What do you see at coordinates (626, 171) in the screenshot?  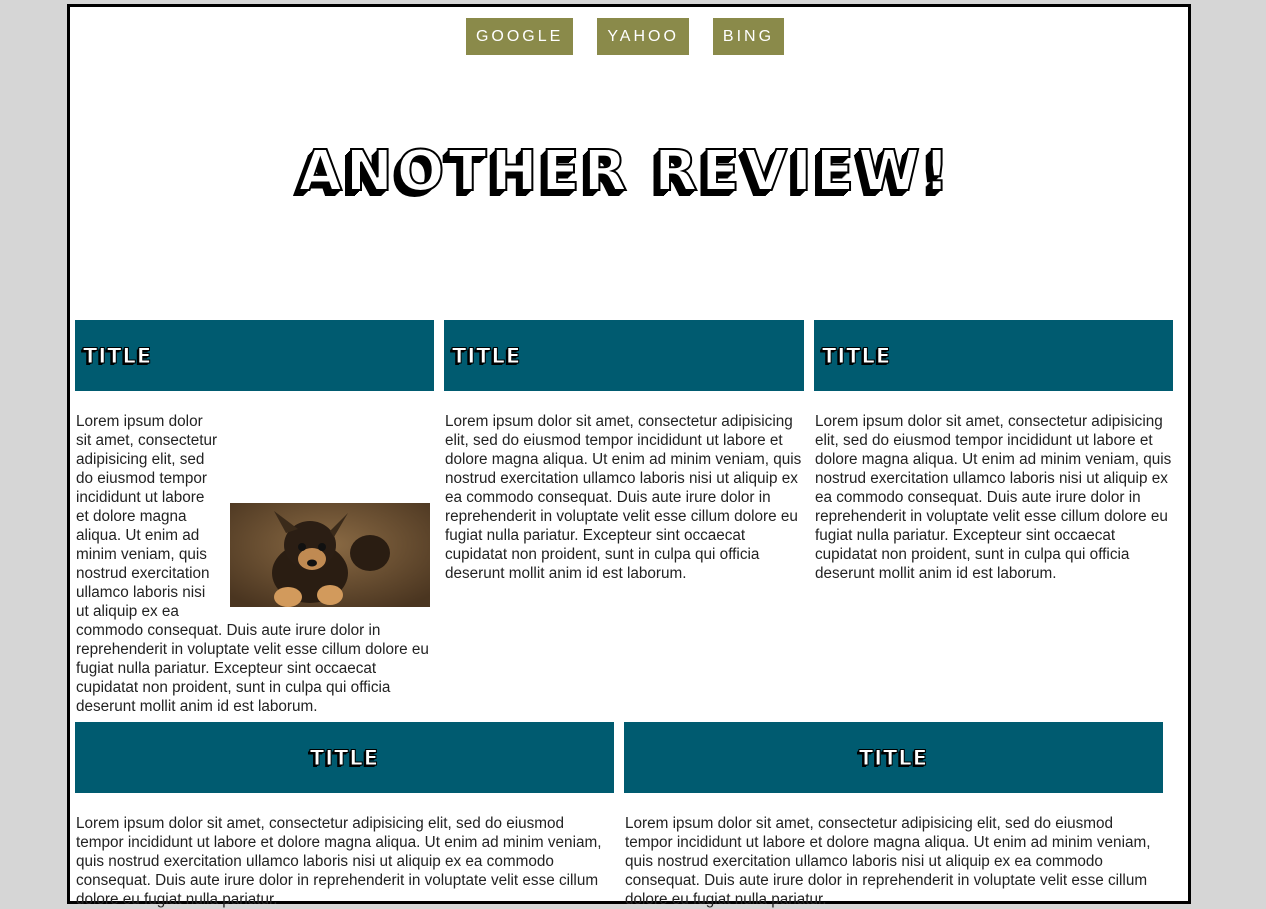 I see `page-title: Another Review!` at bounding box center [626, 171].